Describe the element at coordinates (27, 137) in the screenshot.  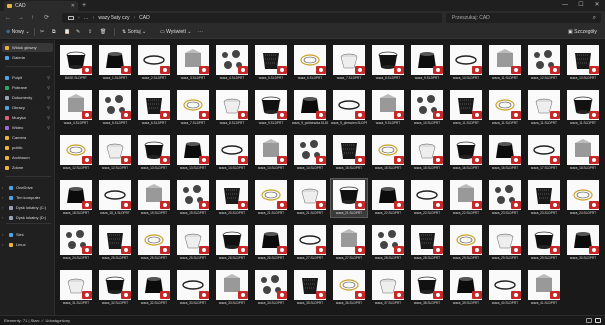
I see `sidebar-item: Camera` at that location.